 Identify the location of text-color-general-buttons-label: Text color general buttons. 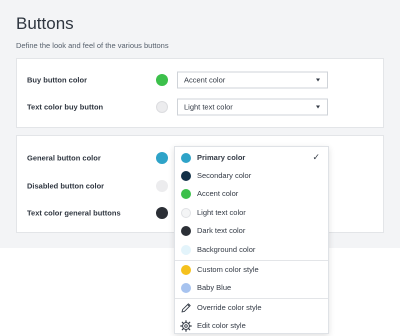
(74, 213).